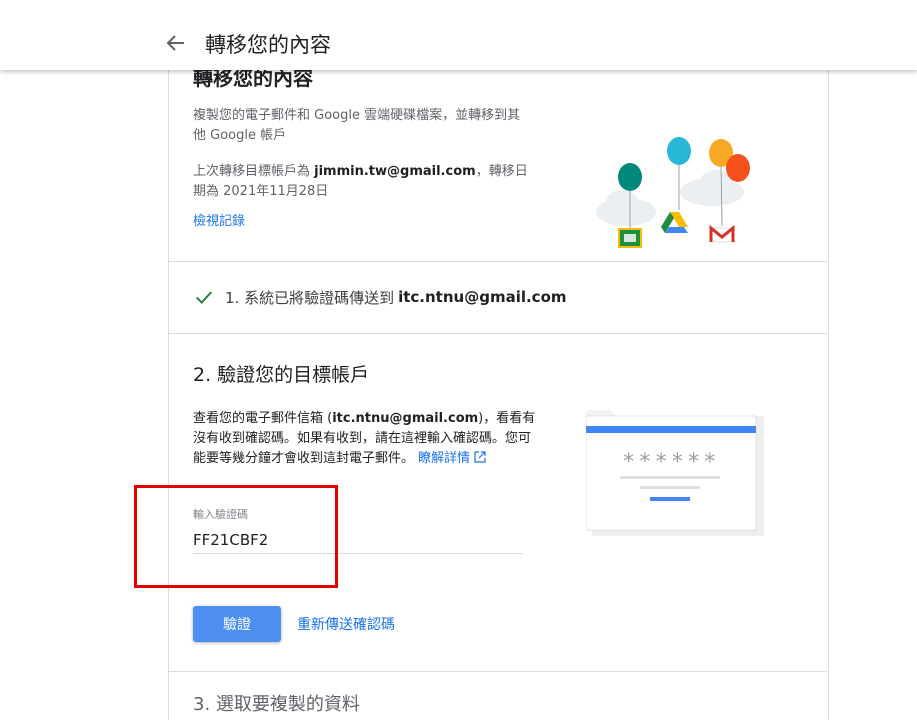 Image resolution: width=917 pixels, height=720 pixels. What do you see at coordinates (346, 624) in the screenshot?
I see `resend-code-link: 重新傳送確認碼` at bounding box center [346, 624].